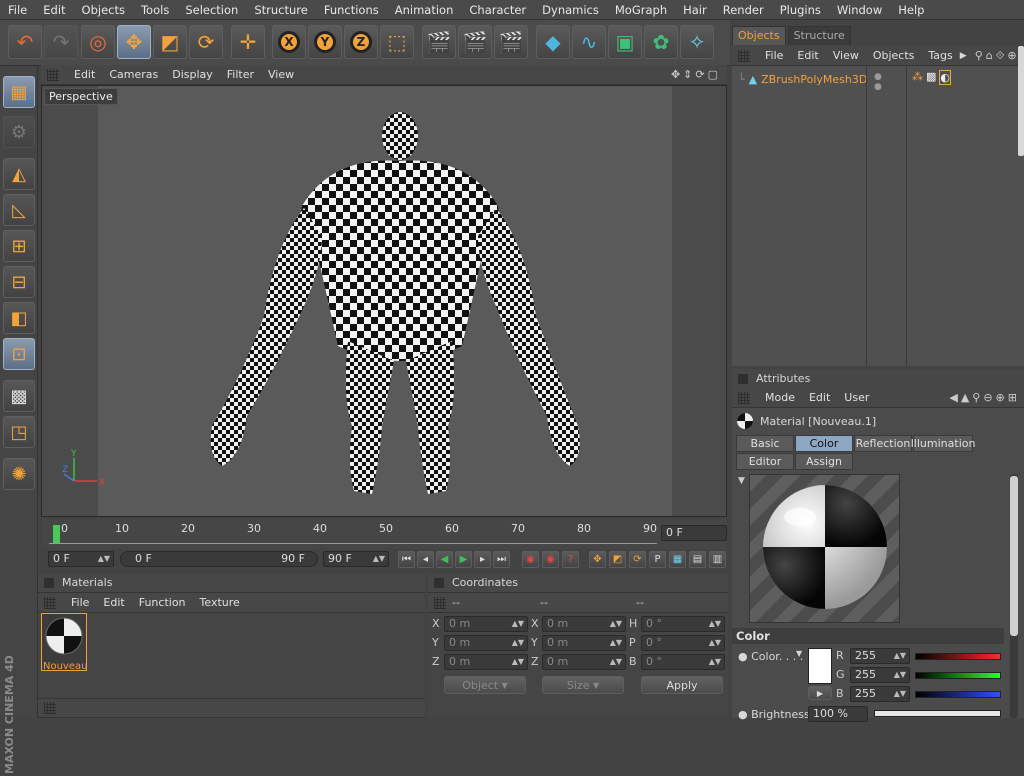 The width and height of the screenshot is (1024, 776). What do you see at coordinates (19, 92) in the screenshot?
I see `use-model-mode-button: ▦` at bounding box center [19, 92].